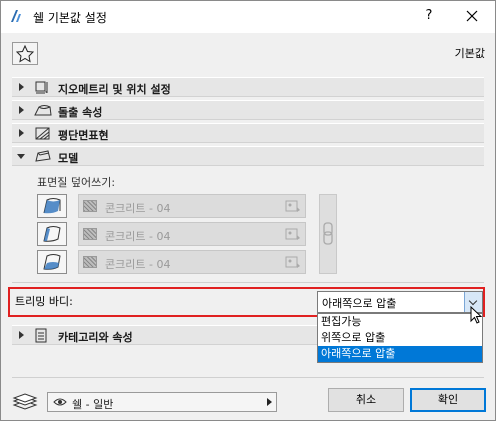  I want to click on surface-top-button, so click(52, 206).